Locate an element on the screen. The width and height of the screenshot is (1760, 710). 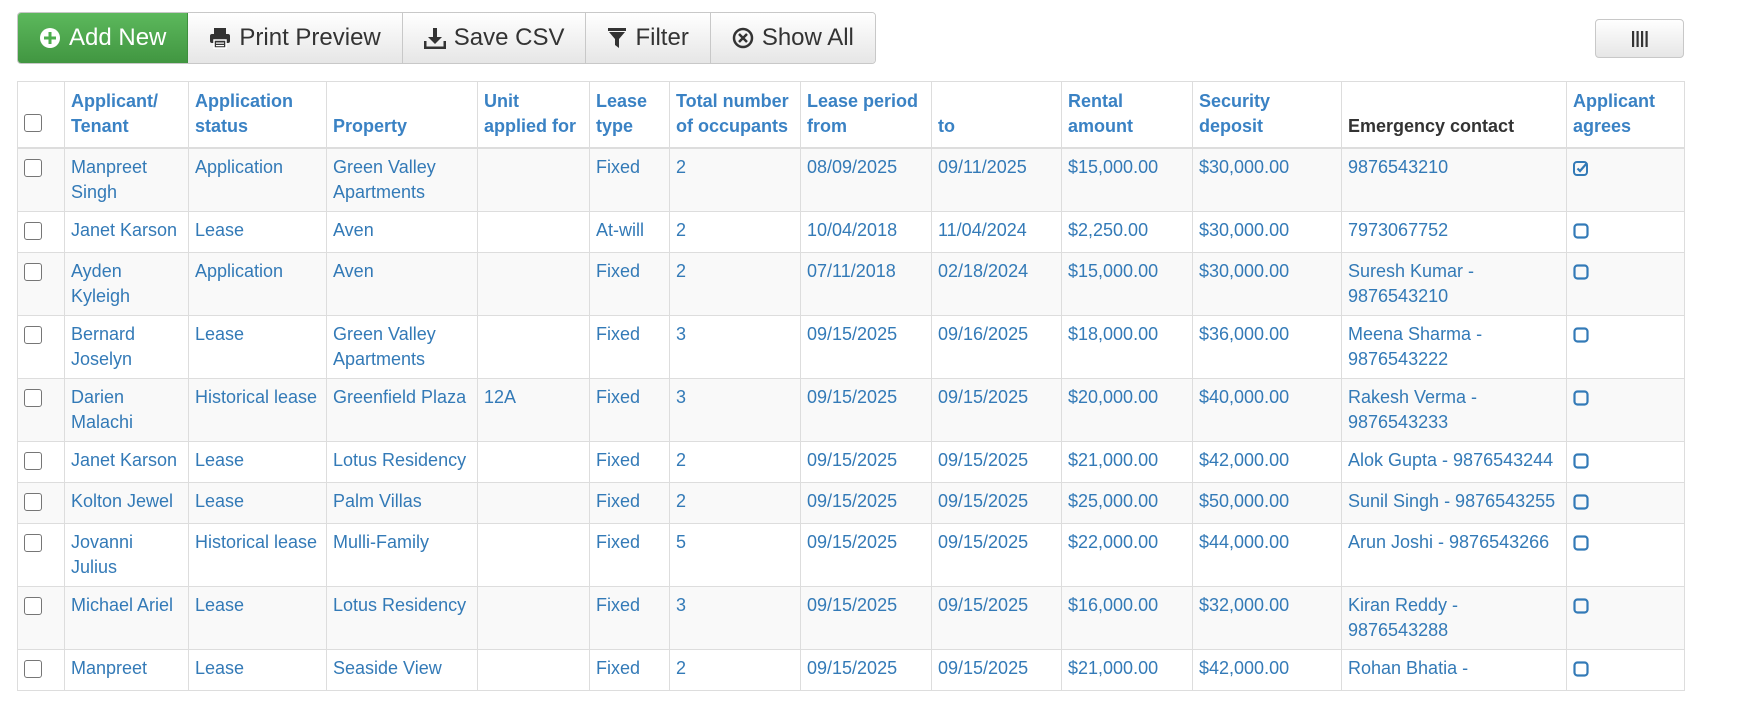
column-chooser-button is located at coordinates (1639, 38).